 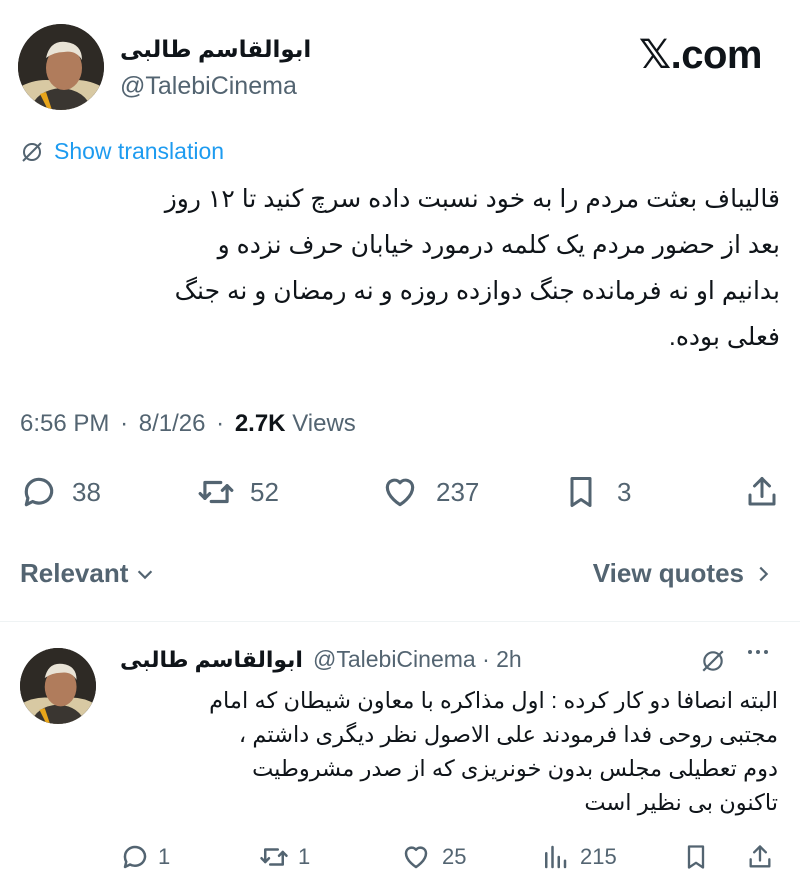 I want to click on author-avatar, so click(x=61, y=67).